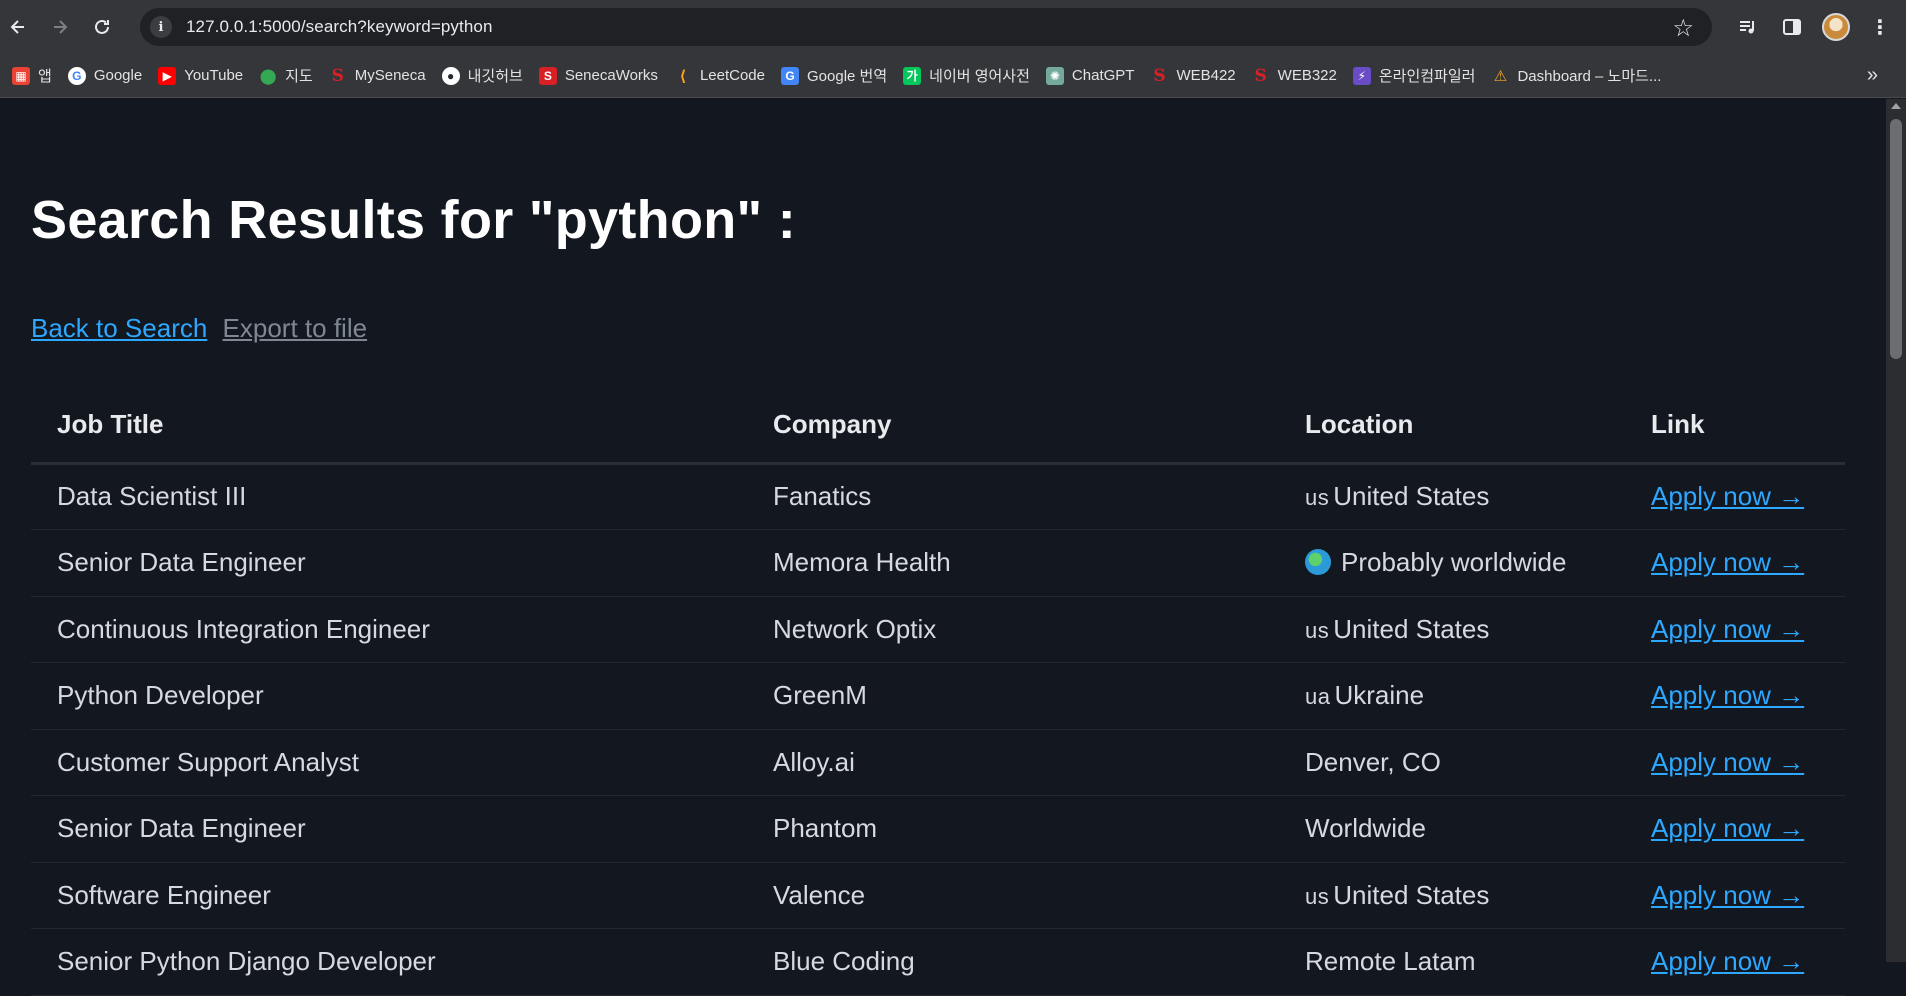  I want to click on company-cell-text: Blue Coding, so click(844, 961).